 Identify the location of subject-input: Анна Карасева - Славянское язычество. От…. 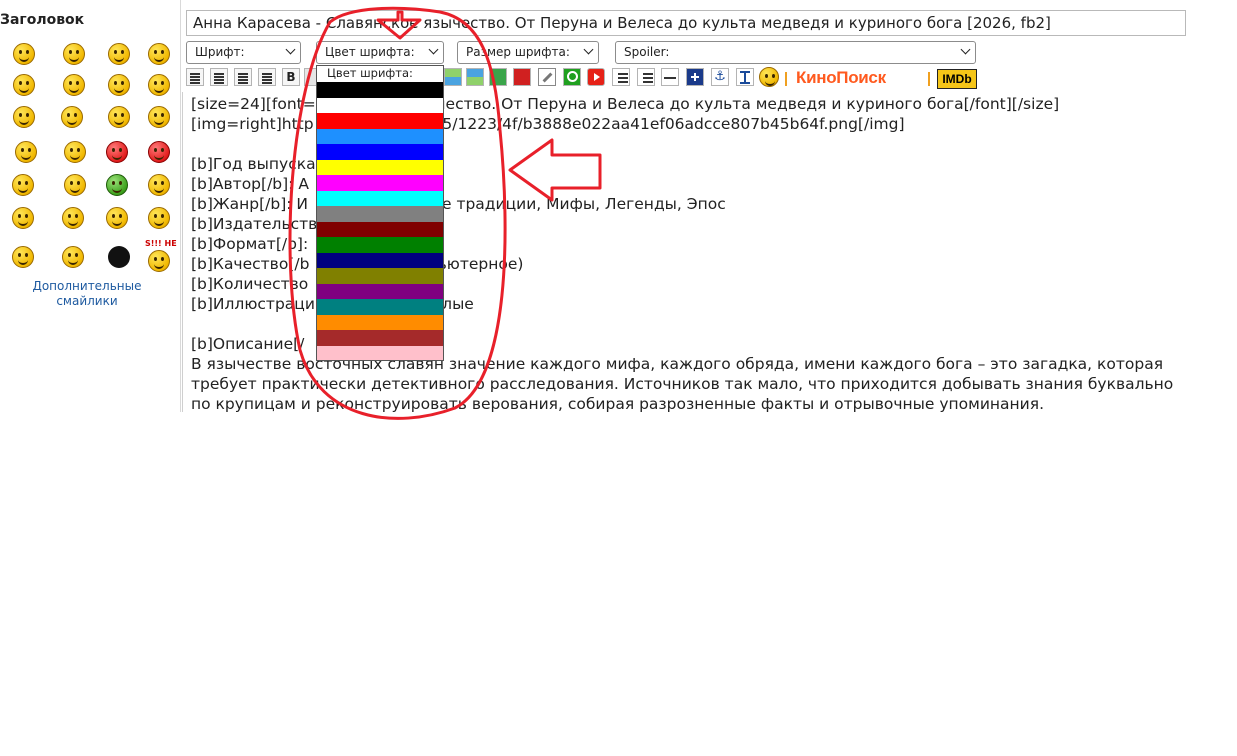
(686, 23).